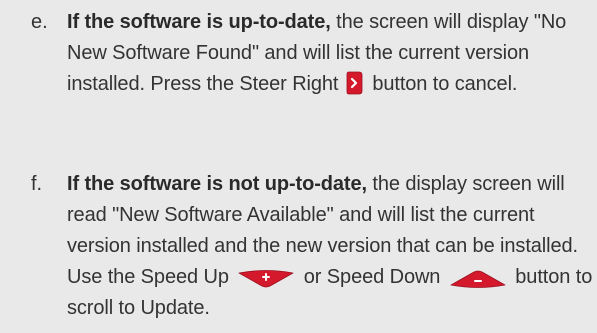 The width and height of the screenshot is (597, 333). What do you see at coordinates (369, 277) in the screenshot?
I see `paragraph-text: or Speed Down` at bounding box center [369, 277].